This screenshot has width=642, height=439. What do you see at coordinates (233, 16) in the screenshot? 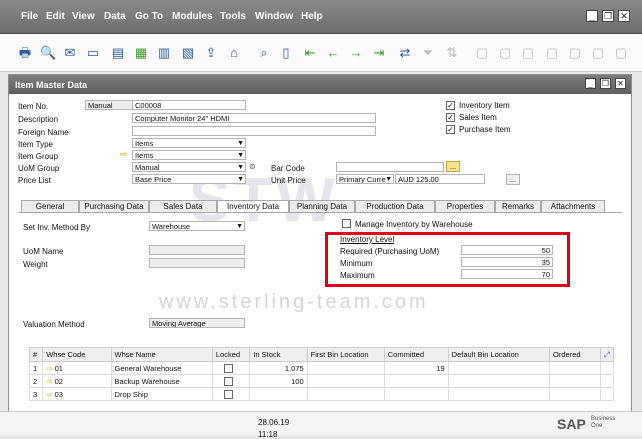
I see `menu-tools: Tools` at bounding box center [233, 16].